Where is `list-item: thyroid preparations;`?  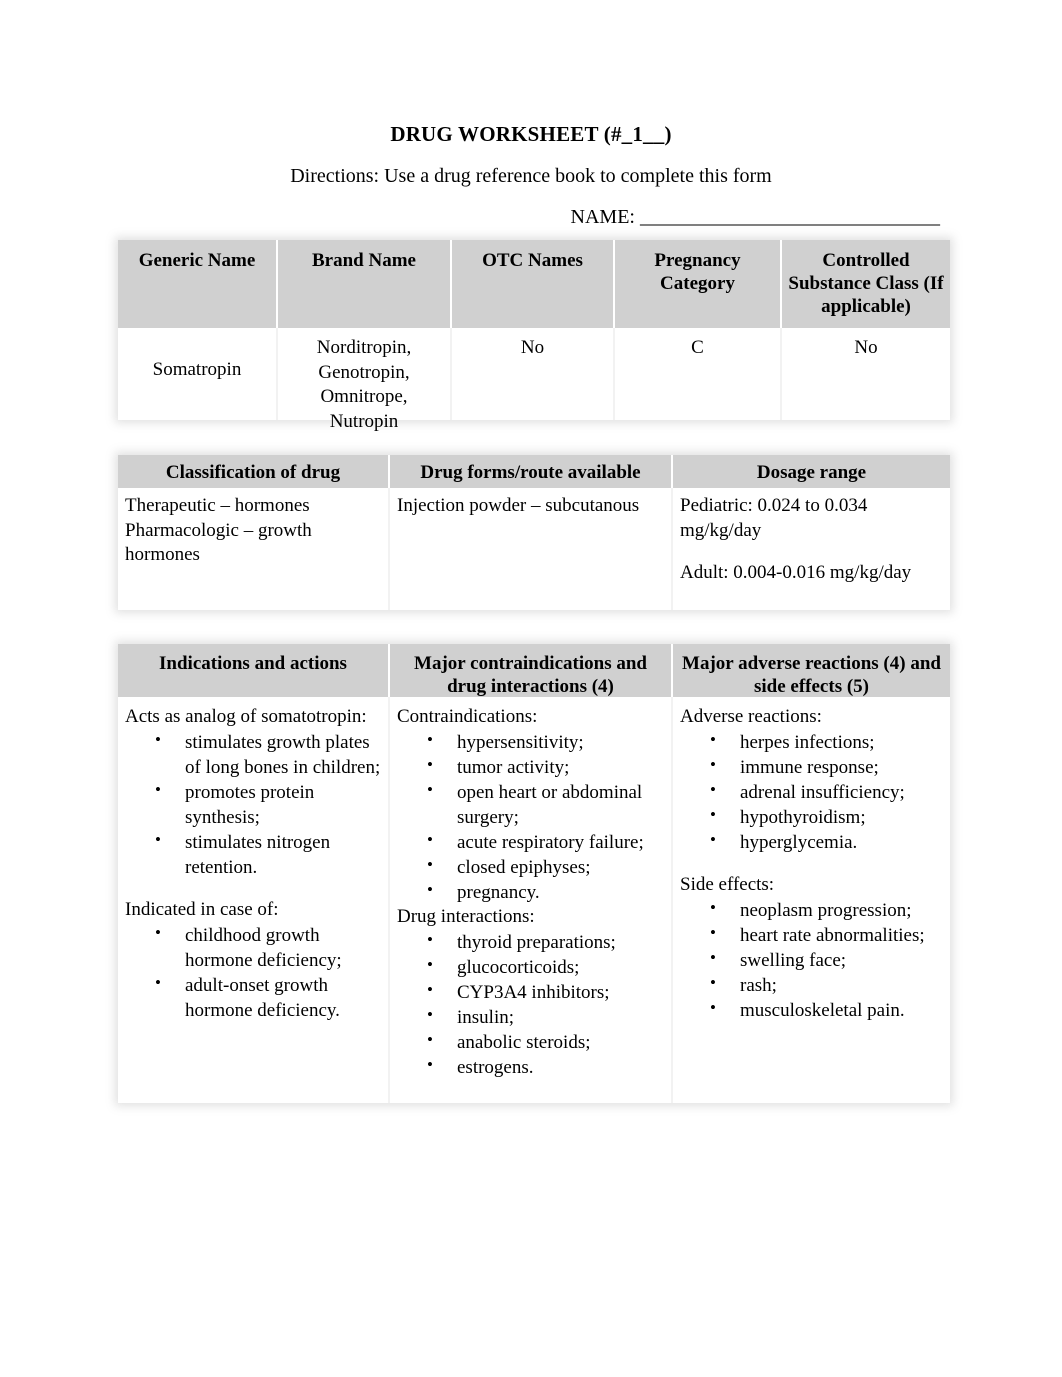 list-item: thyroid preparations; is located at coordinates (530, 942).